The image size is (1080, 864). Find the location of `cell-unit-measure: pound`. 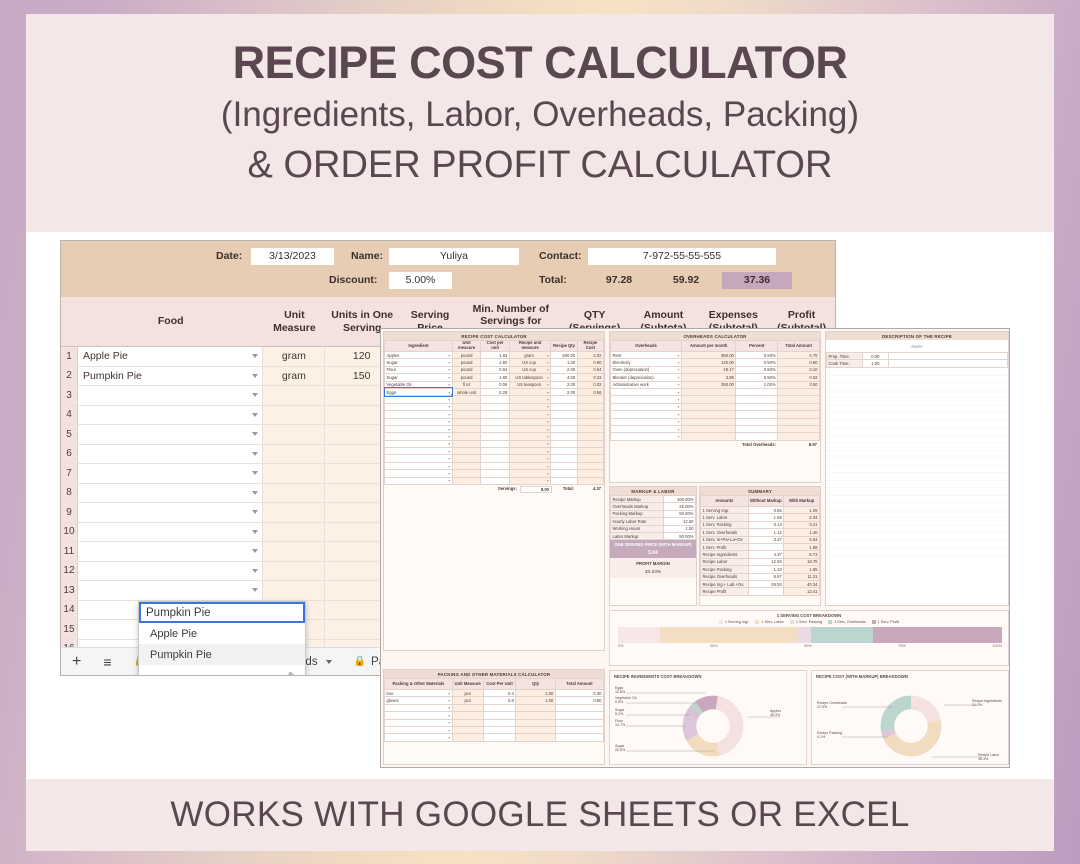

cell-unit-measure: pound is located at coordinates (466, 355).